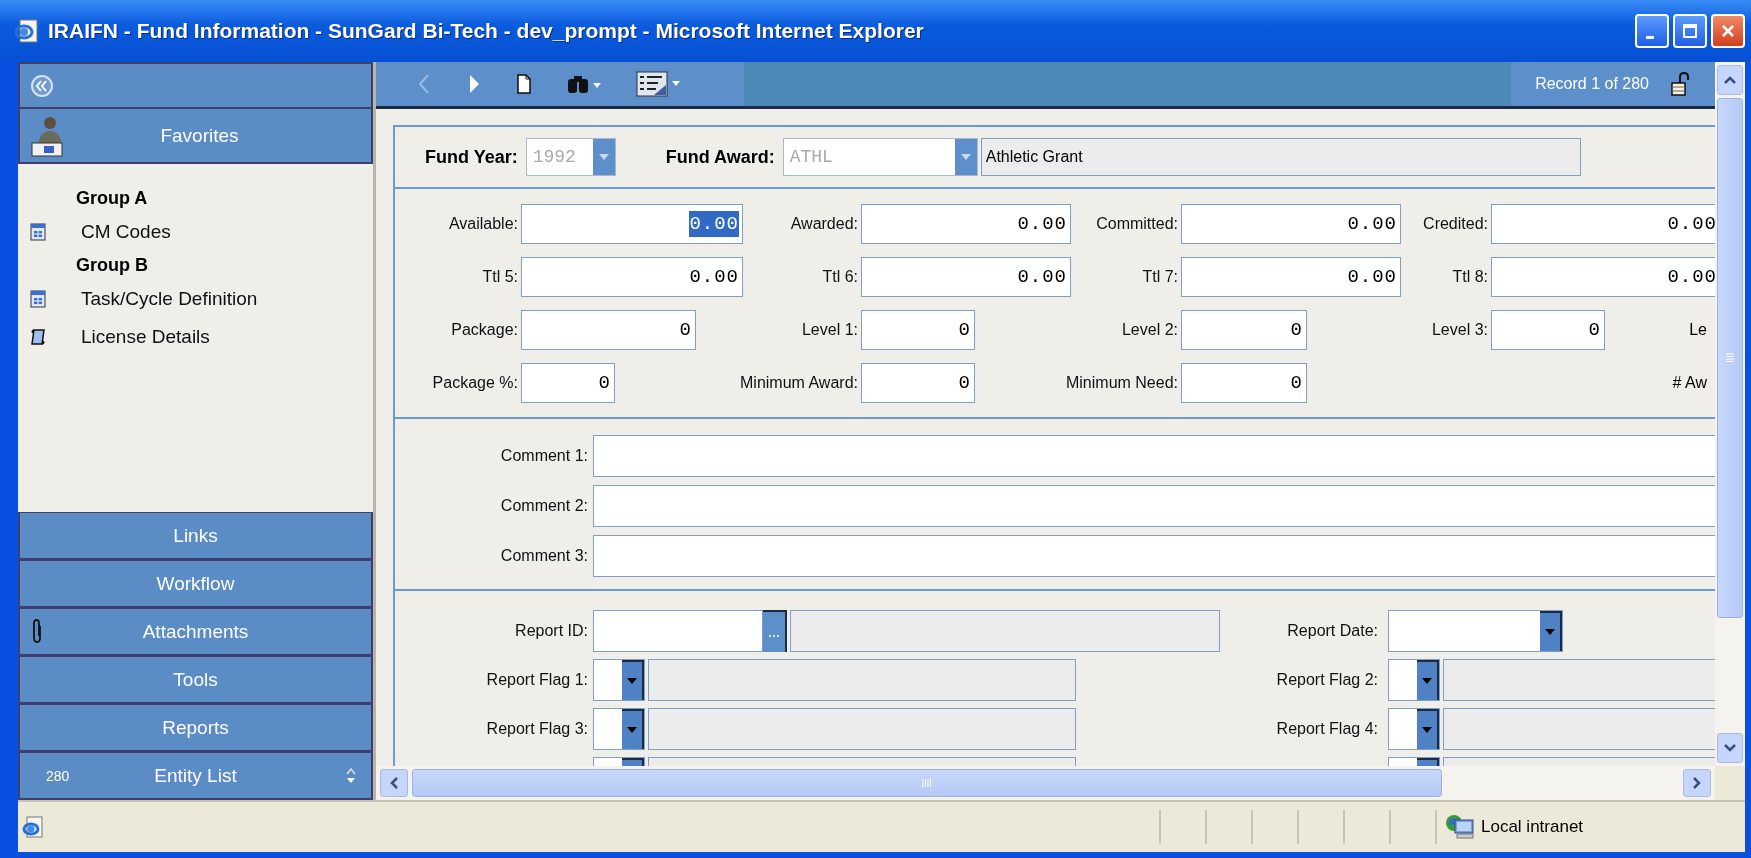 Image resolution: width=1751 pixels, height=858 pixels. Describe the element at coordinates (1280, 157) in the screenshot. I see `description-field: Athletic Grant` at that location.